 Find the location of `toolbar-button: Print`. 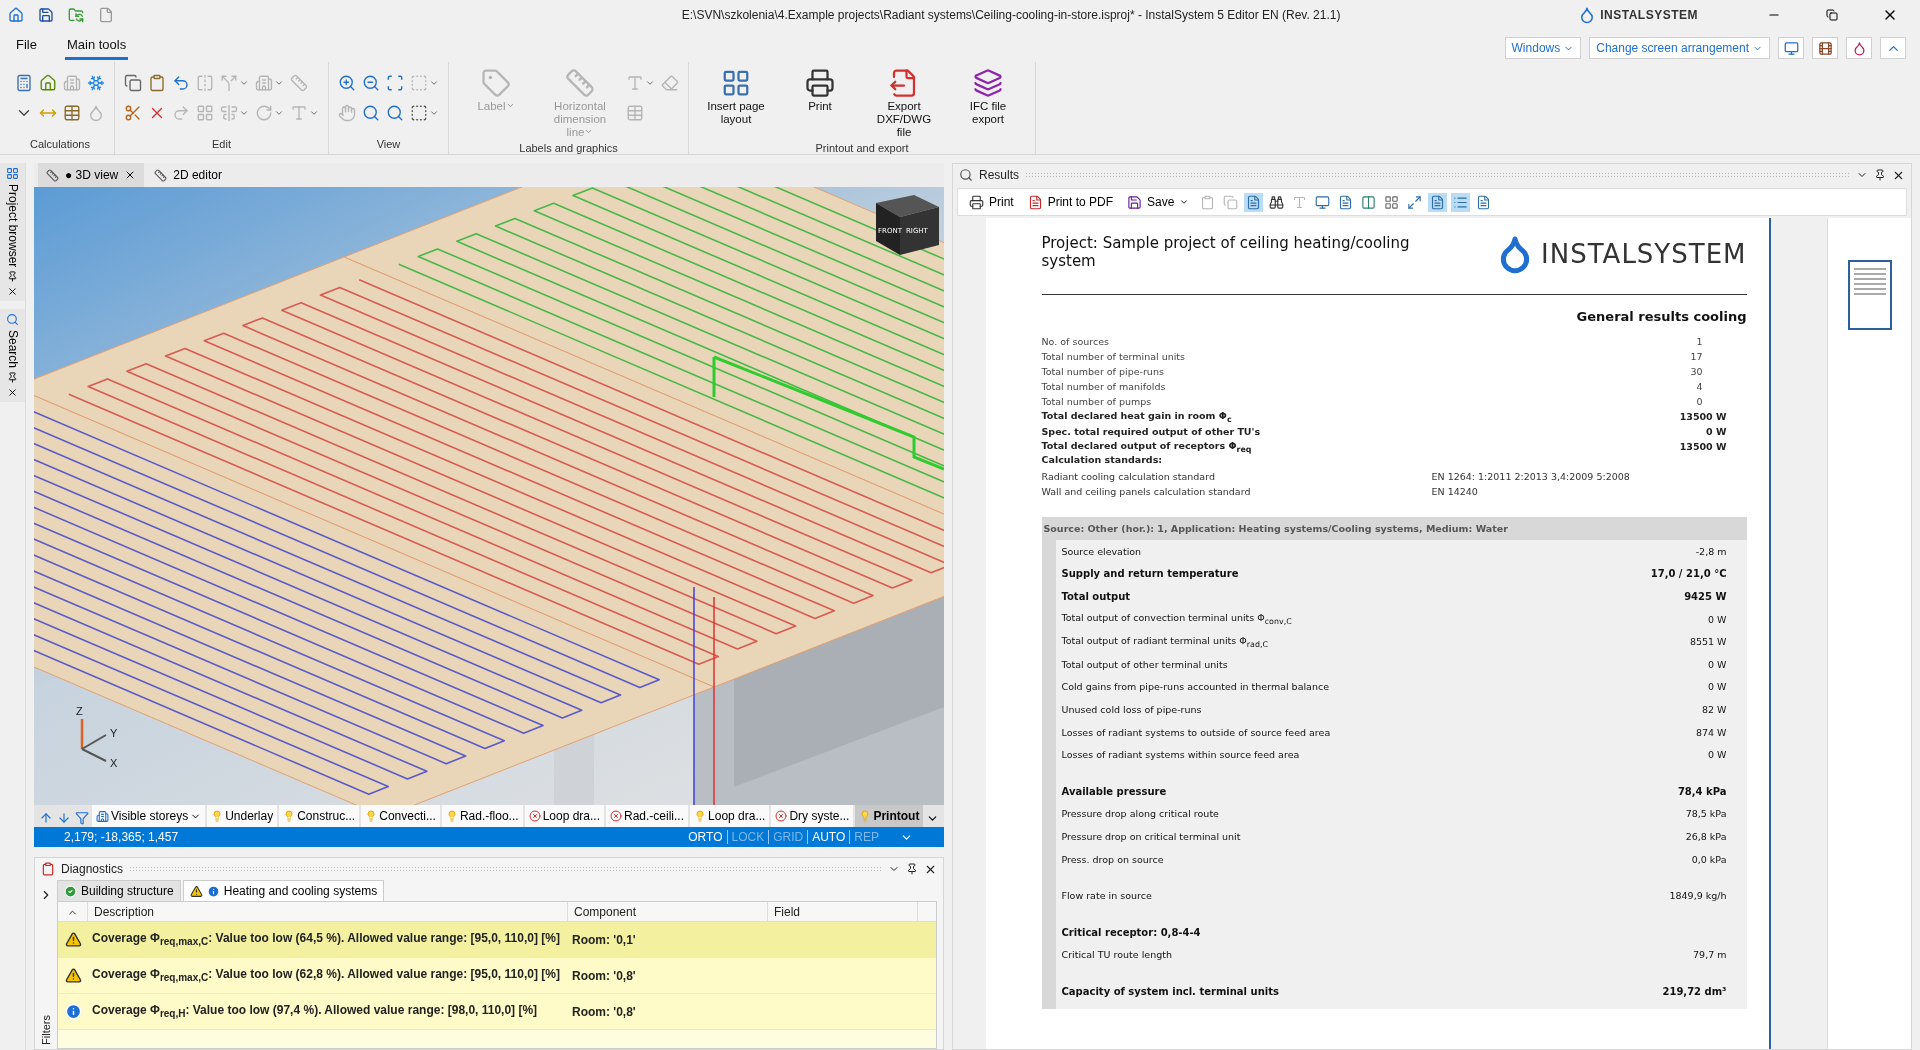

toolbar-button: Print is located at coordinates (991, 202).